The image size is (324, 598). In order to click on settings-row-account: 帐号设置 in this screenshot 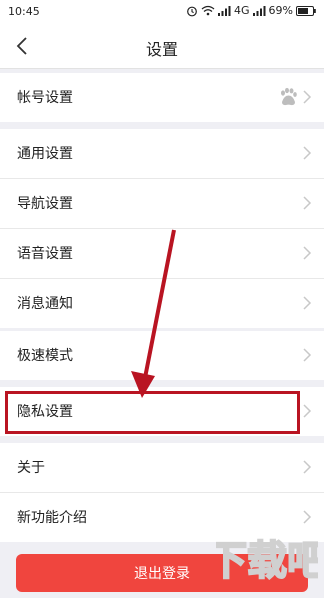, I will do `click(162, 97)`.